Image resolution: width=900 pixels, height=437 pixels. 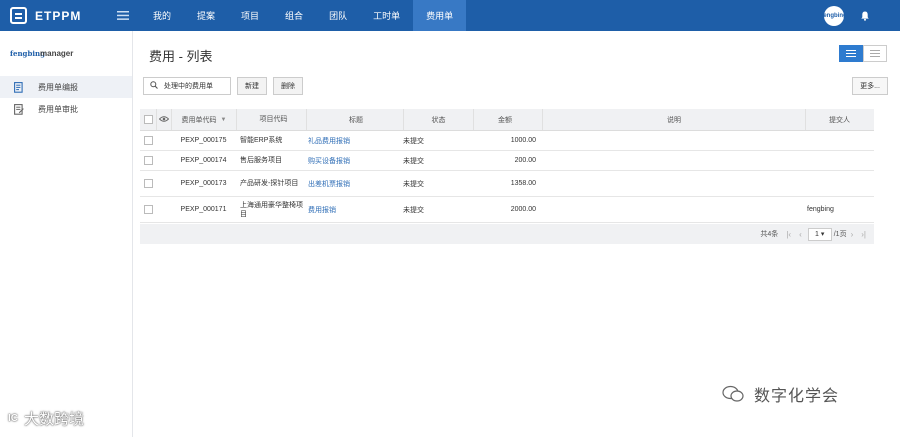 What do you see at coordinates (800, 234) in the screenshot?
I see `prev-page-icon: ‹` at bounding box center [800, 234].